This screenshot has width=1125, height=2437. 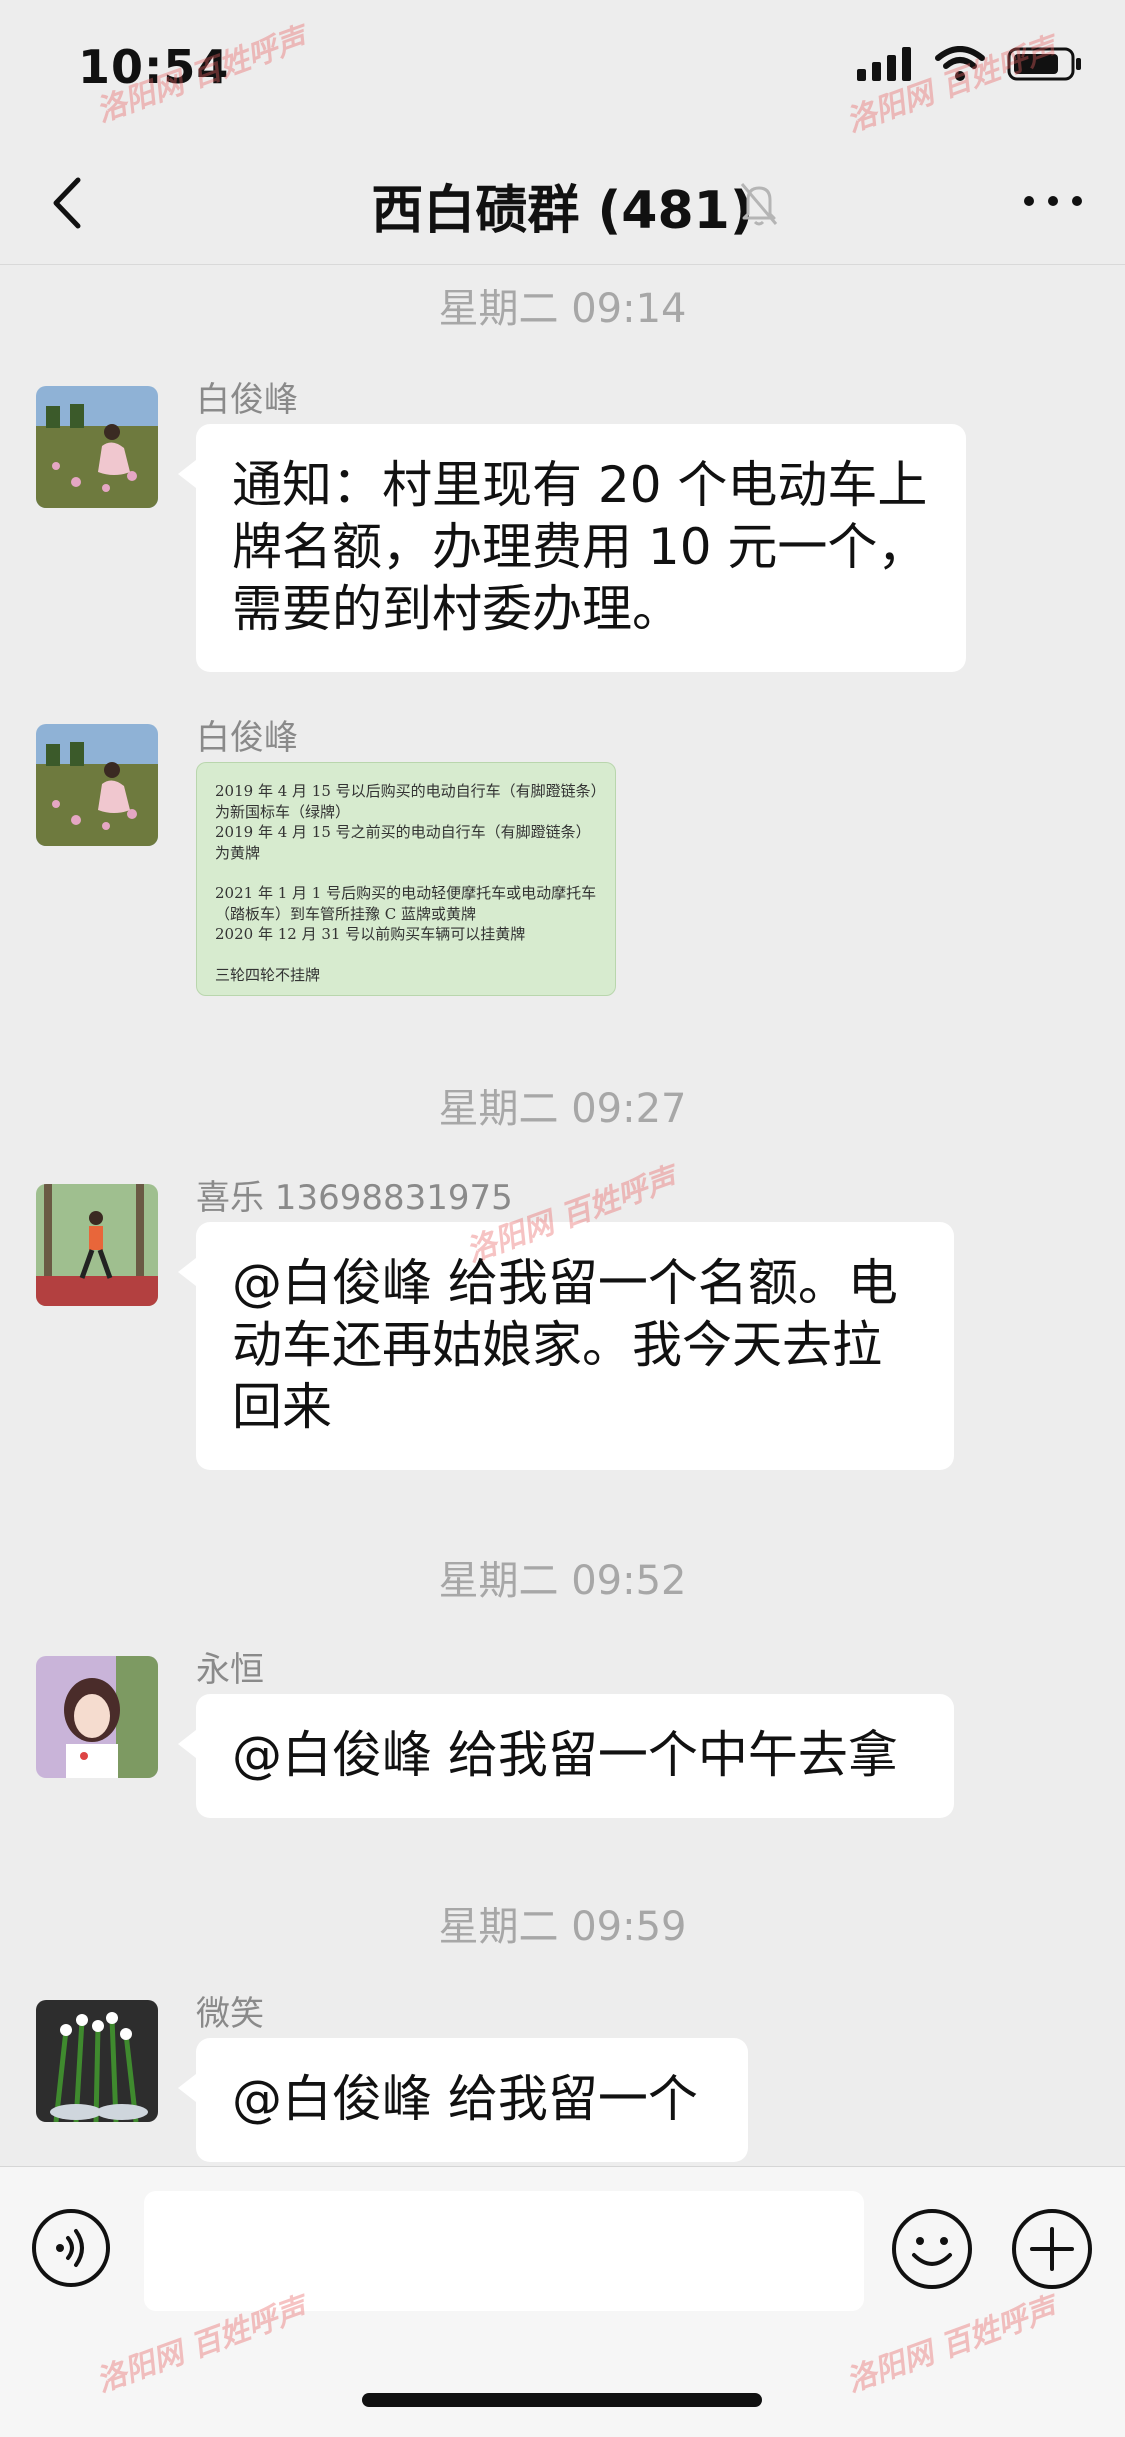 I want to click on timestamp: 星期二 09:27, so click(x=562, y=1109).